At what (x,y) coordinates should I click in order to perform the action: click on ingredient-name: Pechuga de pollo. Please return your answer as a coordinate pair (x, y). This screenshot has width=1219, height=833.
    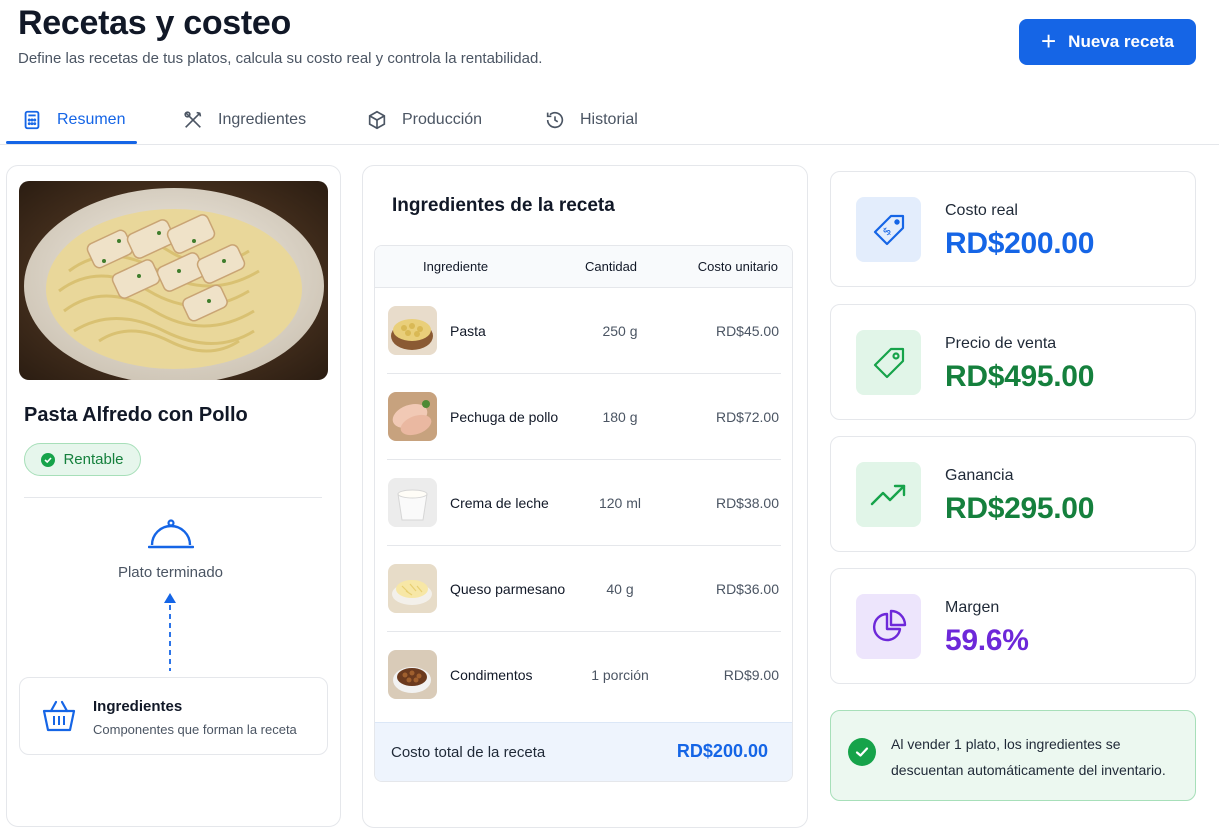
    Looking at the image, I should click on (504, 417).